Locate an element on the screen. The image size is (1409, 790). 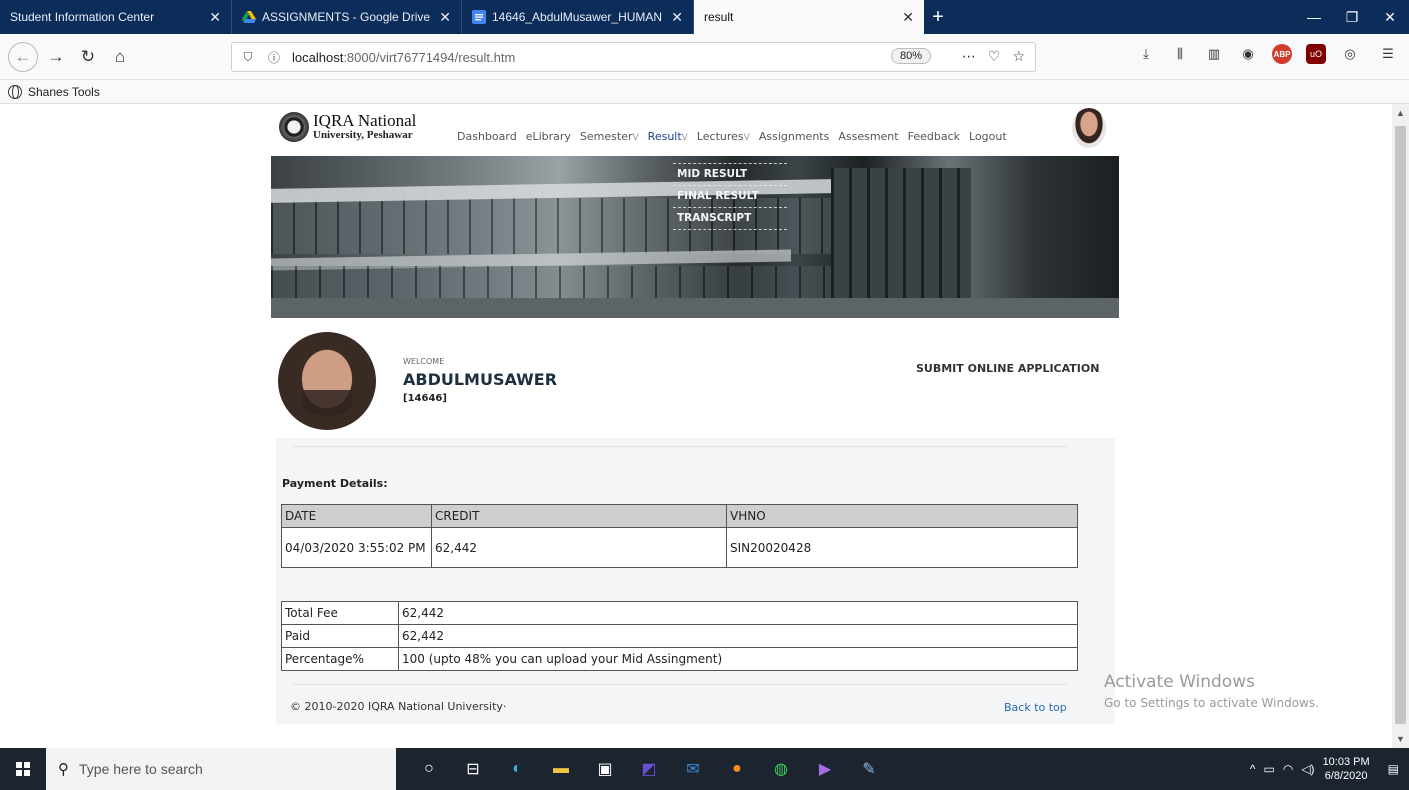
nav-label: Assignments is located at coordinates (794, 136).